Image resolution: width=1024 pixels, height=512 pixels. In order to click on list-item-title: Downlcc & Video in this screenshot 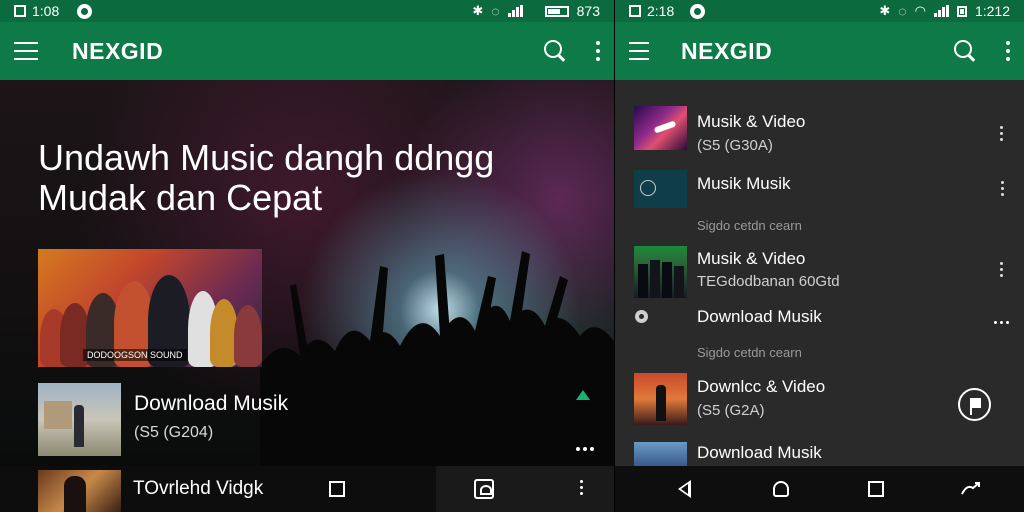, I will do `click(761, 387)`.